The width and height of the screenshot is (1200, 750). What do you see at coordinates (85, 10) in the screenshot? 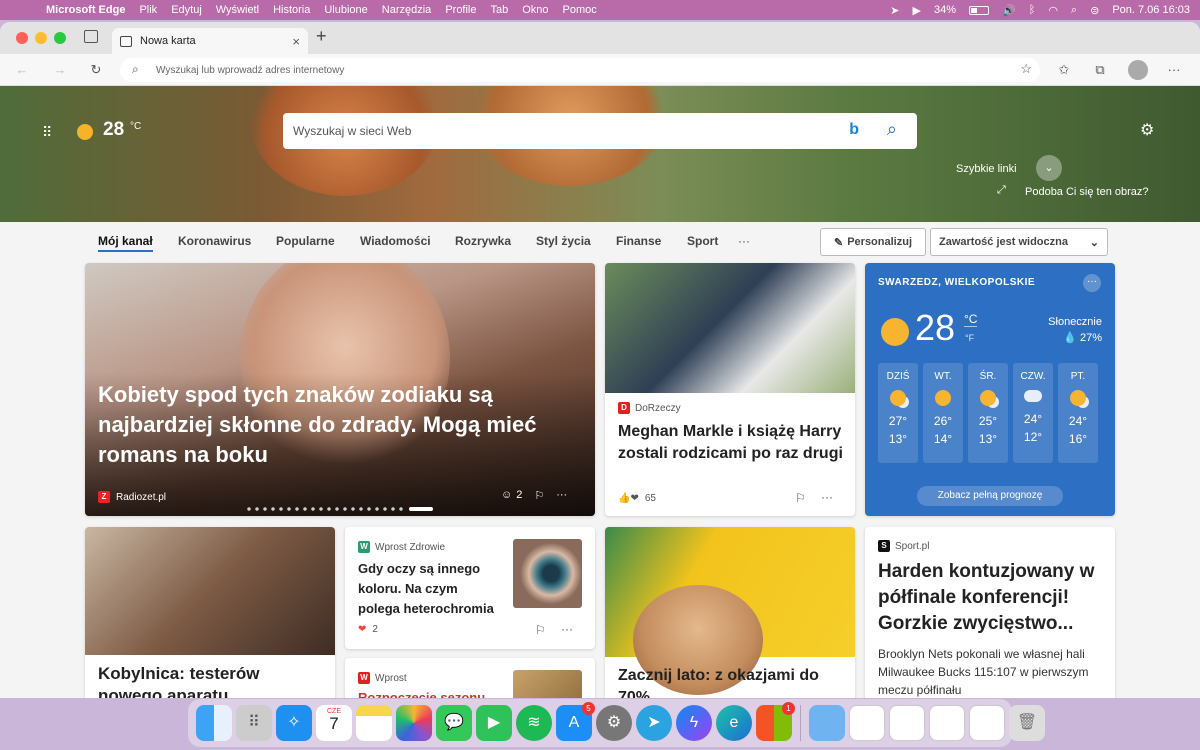
I see `menu-app-name: Microsoft Edge` at bounding box center [85, 10].